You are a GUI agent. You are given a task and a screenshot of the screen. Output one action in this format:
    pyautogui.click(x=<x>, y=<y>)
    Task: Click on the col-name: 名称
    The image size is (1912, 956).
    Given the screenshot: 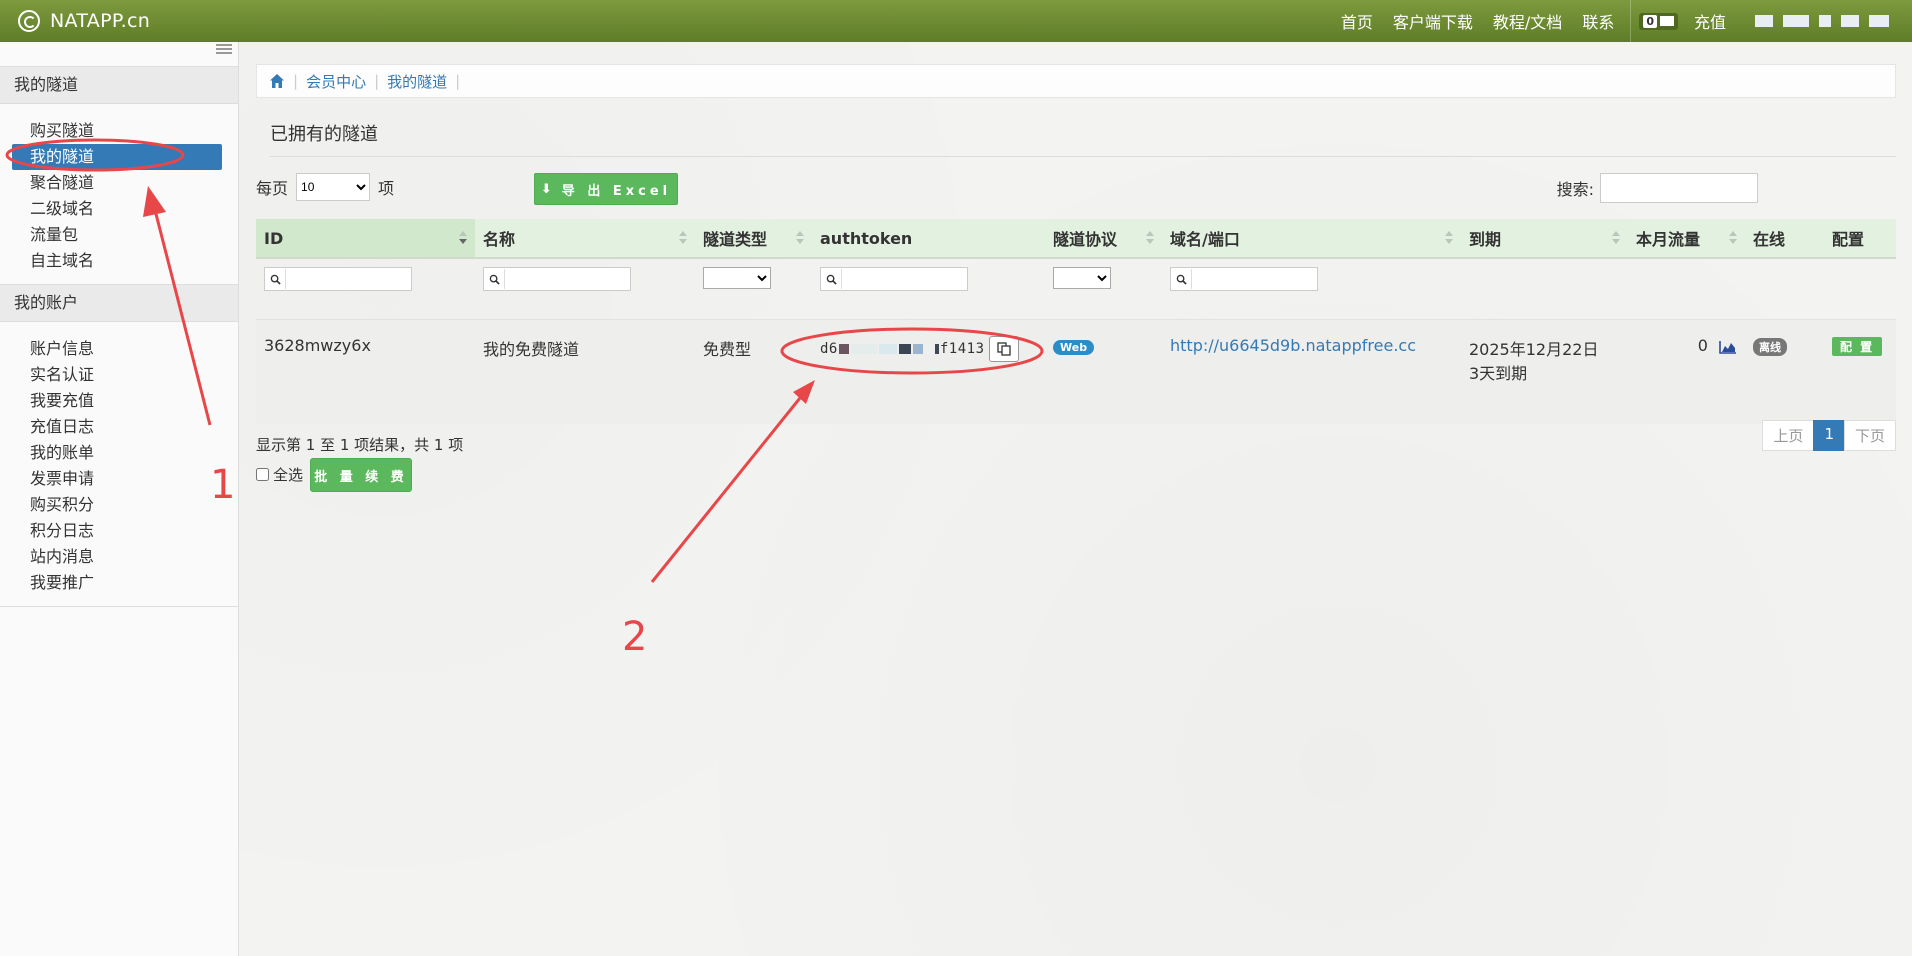 What is the action you would take?
    pyautogui.click(x=585, y=239)
    